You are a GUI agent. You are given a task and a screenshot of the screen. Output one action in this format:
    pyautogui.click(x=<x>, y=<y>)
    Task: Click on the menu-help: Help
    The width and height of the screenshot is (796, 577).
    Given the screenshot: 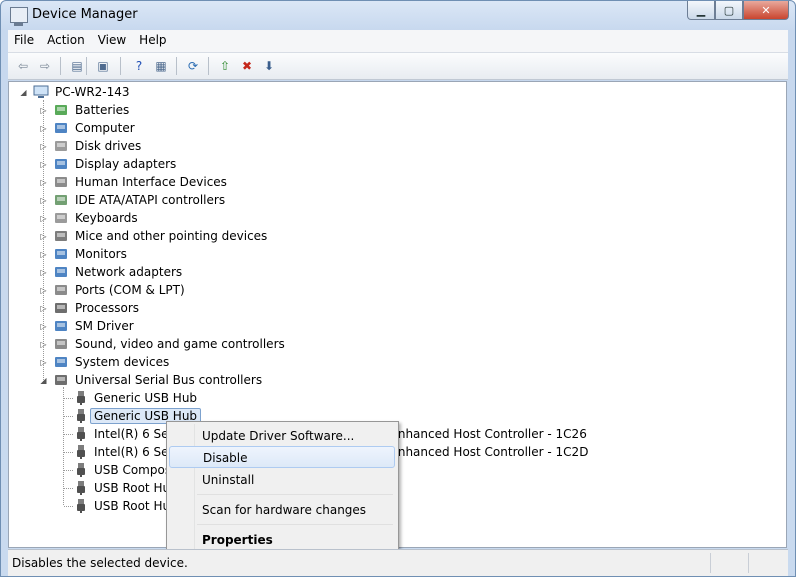 What is the action you would take?
    pyautogui.click(x=153, y=41)
    